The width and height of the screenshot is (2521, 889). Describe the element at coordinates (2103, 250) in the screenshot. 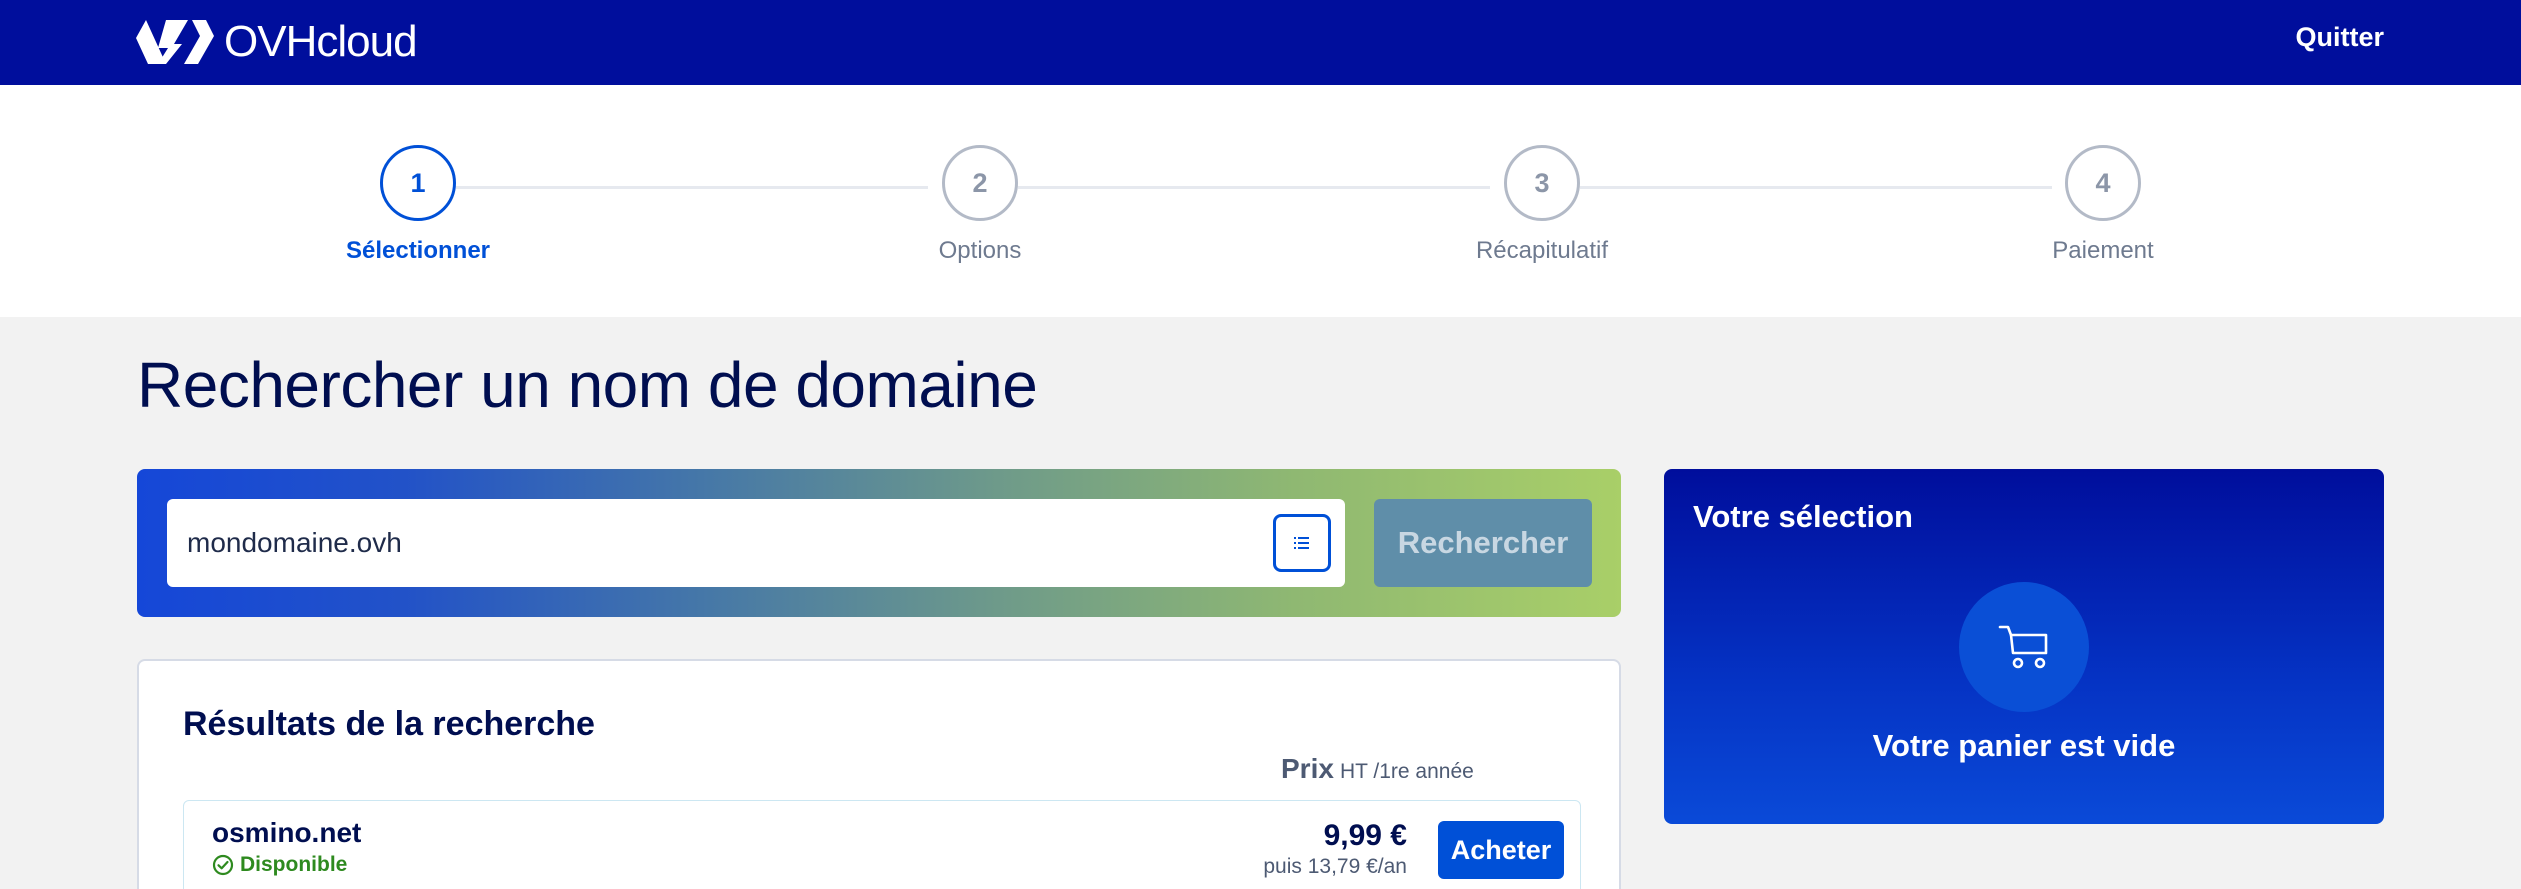

I see `step-label: Paiement` at that location.